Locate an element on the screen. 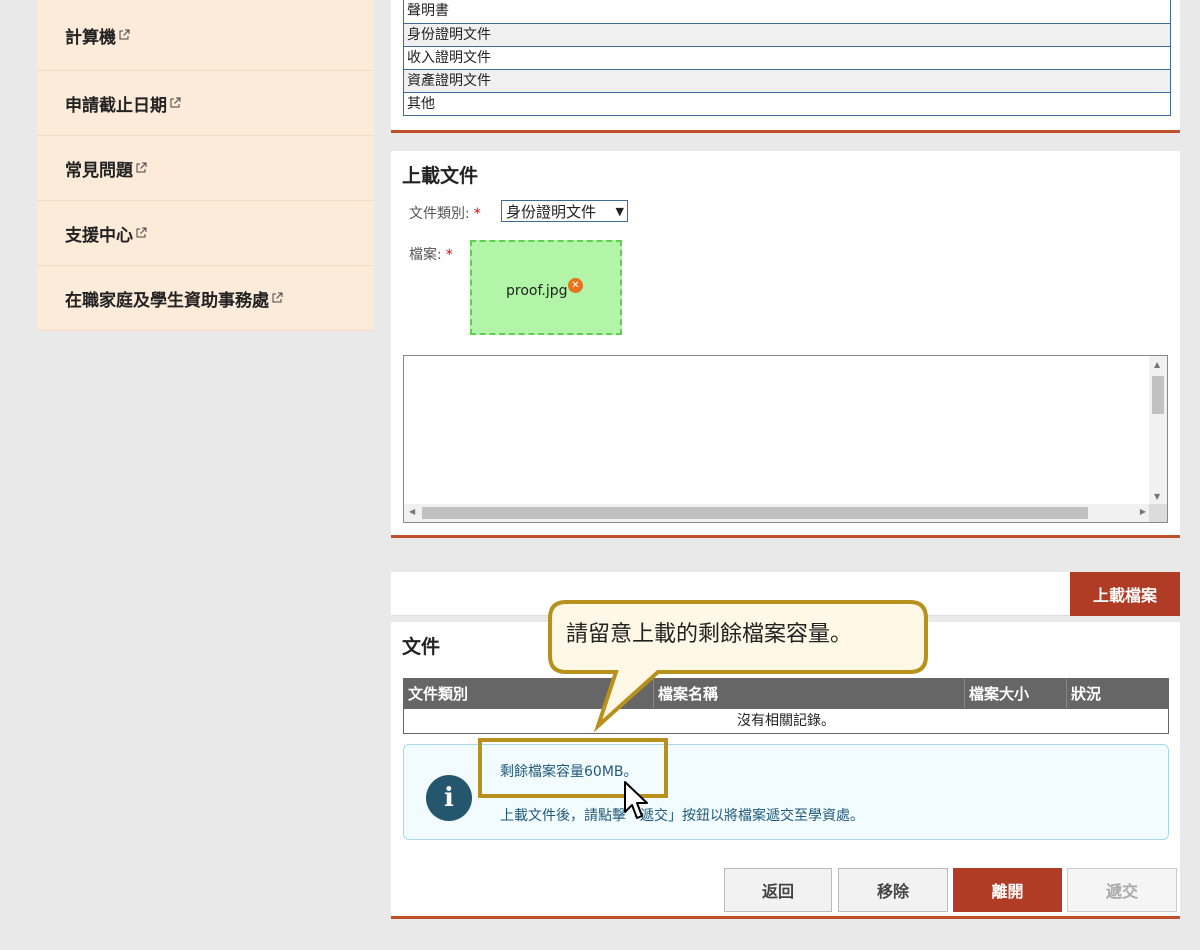 The width and height of the screenshot is (1200, 950). upload-file-button: 上載檔案 is located at coordinates (1125, 594).